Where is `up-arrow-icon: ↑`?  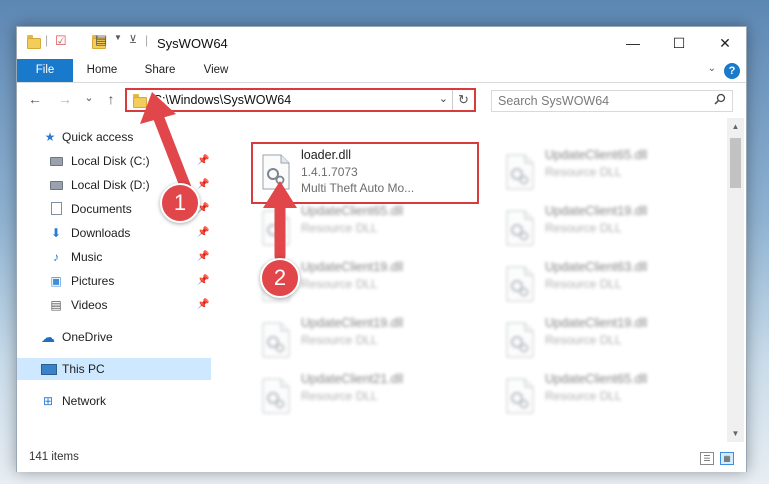 up-arrow-icon: ↑ is located at coordinates (111, 99).